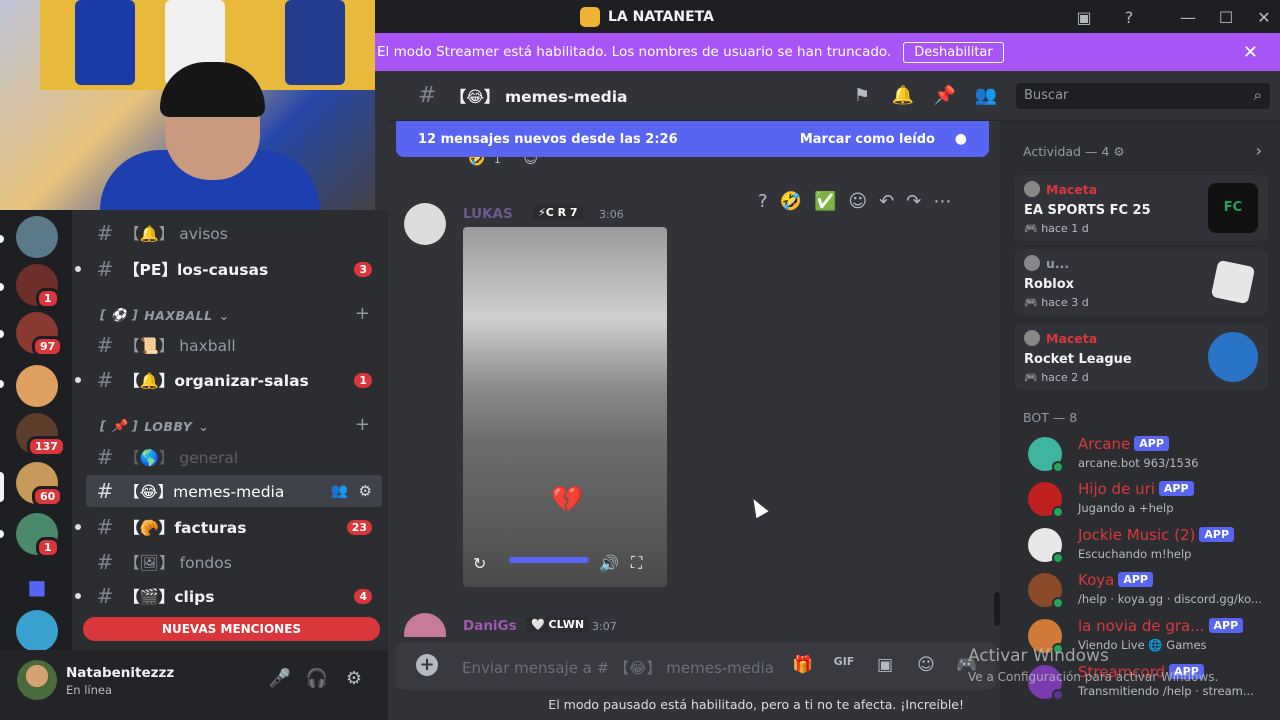 This screenshot has width=1280, height=720. What do you see at coordinates (363, 380) in the screenshot?
I see `mention-count-badge: 1` at bounding box center [363, 380].